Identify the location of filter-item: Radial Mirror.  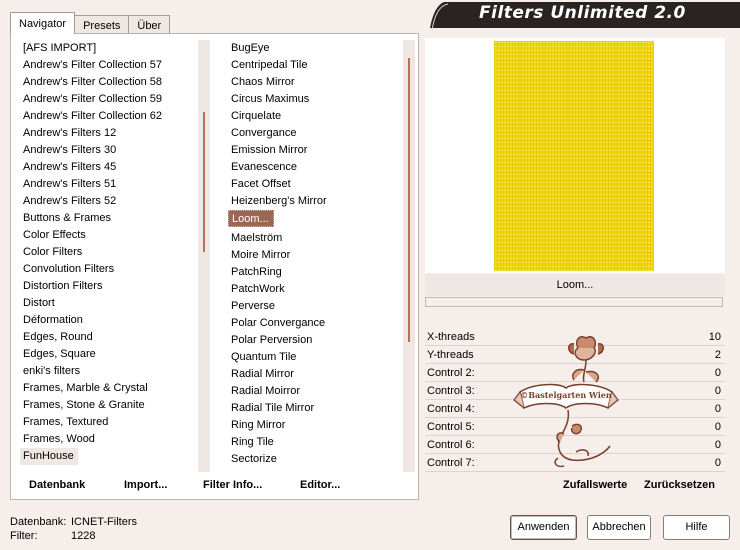
(315, 374).